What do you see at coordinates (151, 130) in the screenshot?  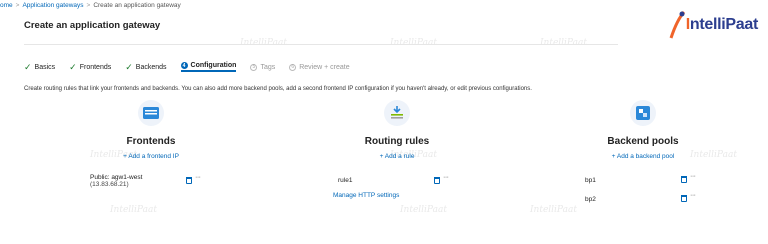 I see `frontends-section: Frontends + Add a frontend IP` at bounding box center [151, 130].